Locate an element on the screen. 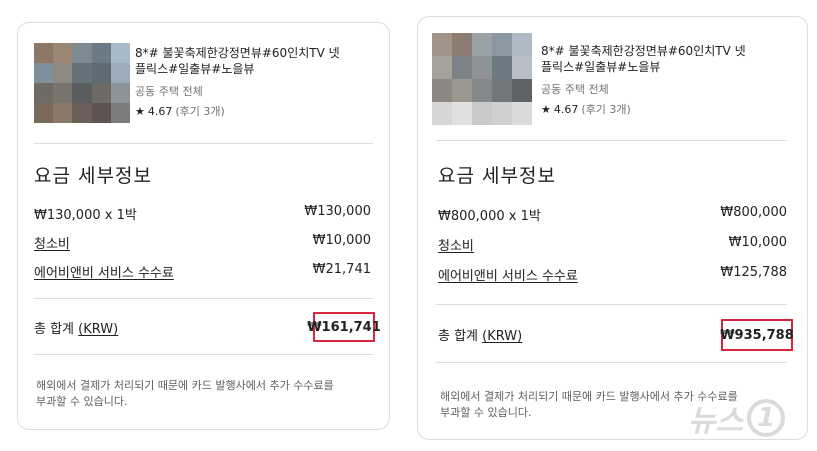 The image size is (817, 451). nightly-rate-value: ₩800,000 is located at coordinates (753, 212).